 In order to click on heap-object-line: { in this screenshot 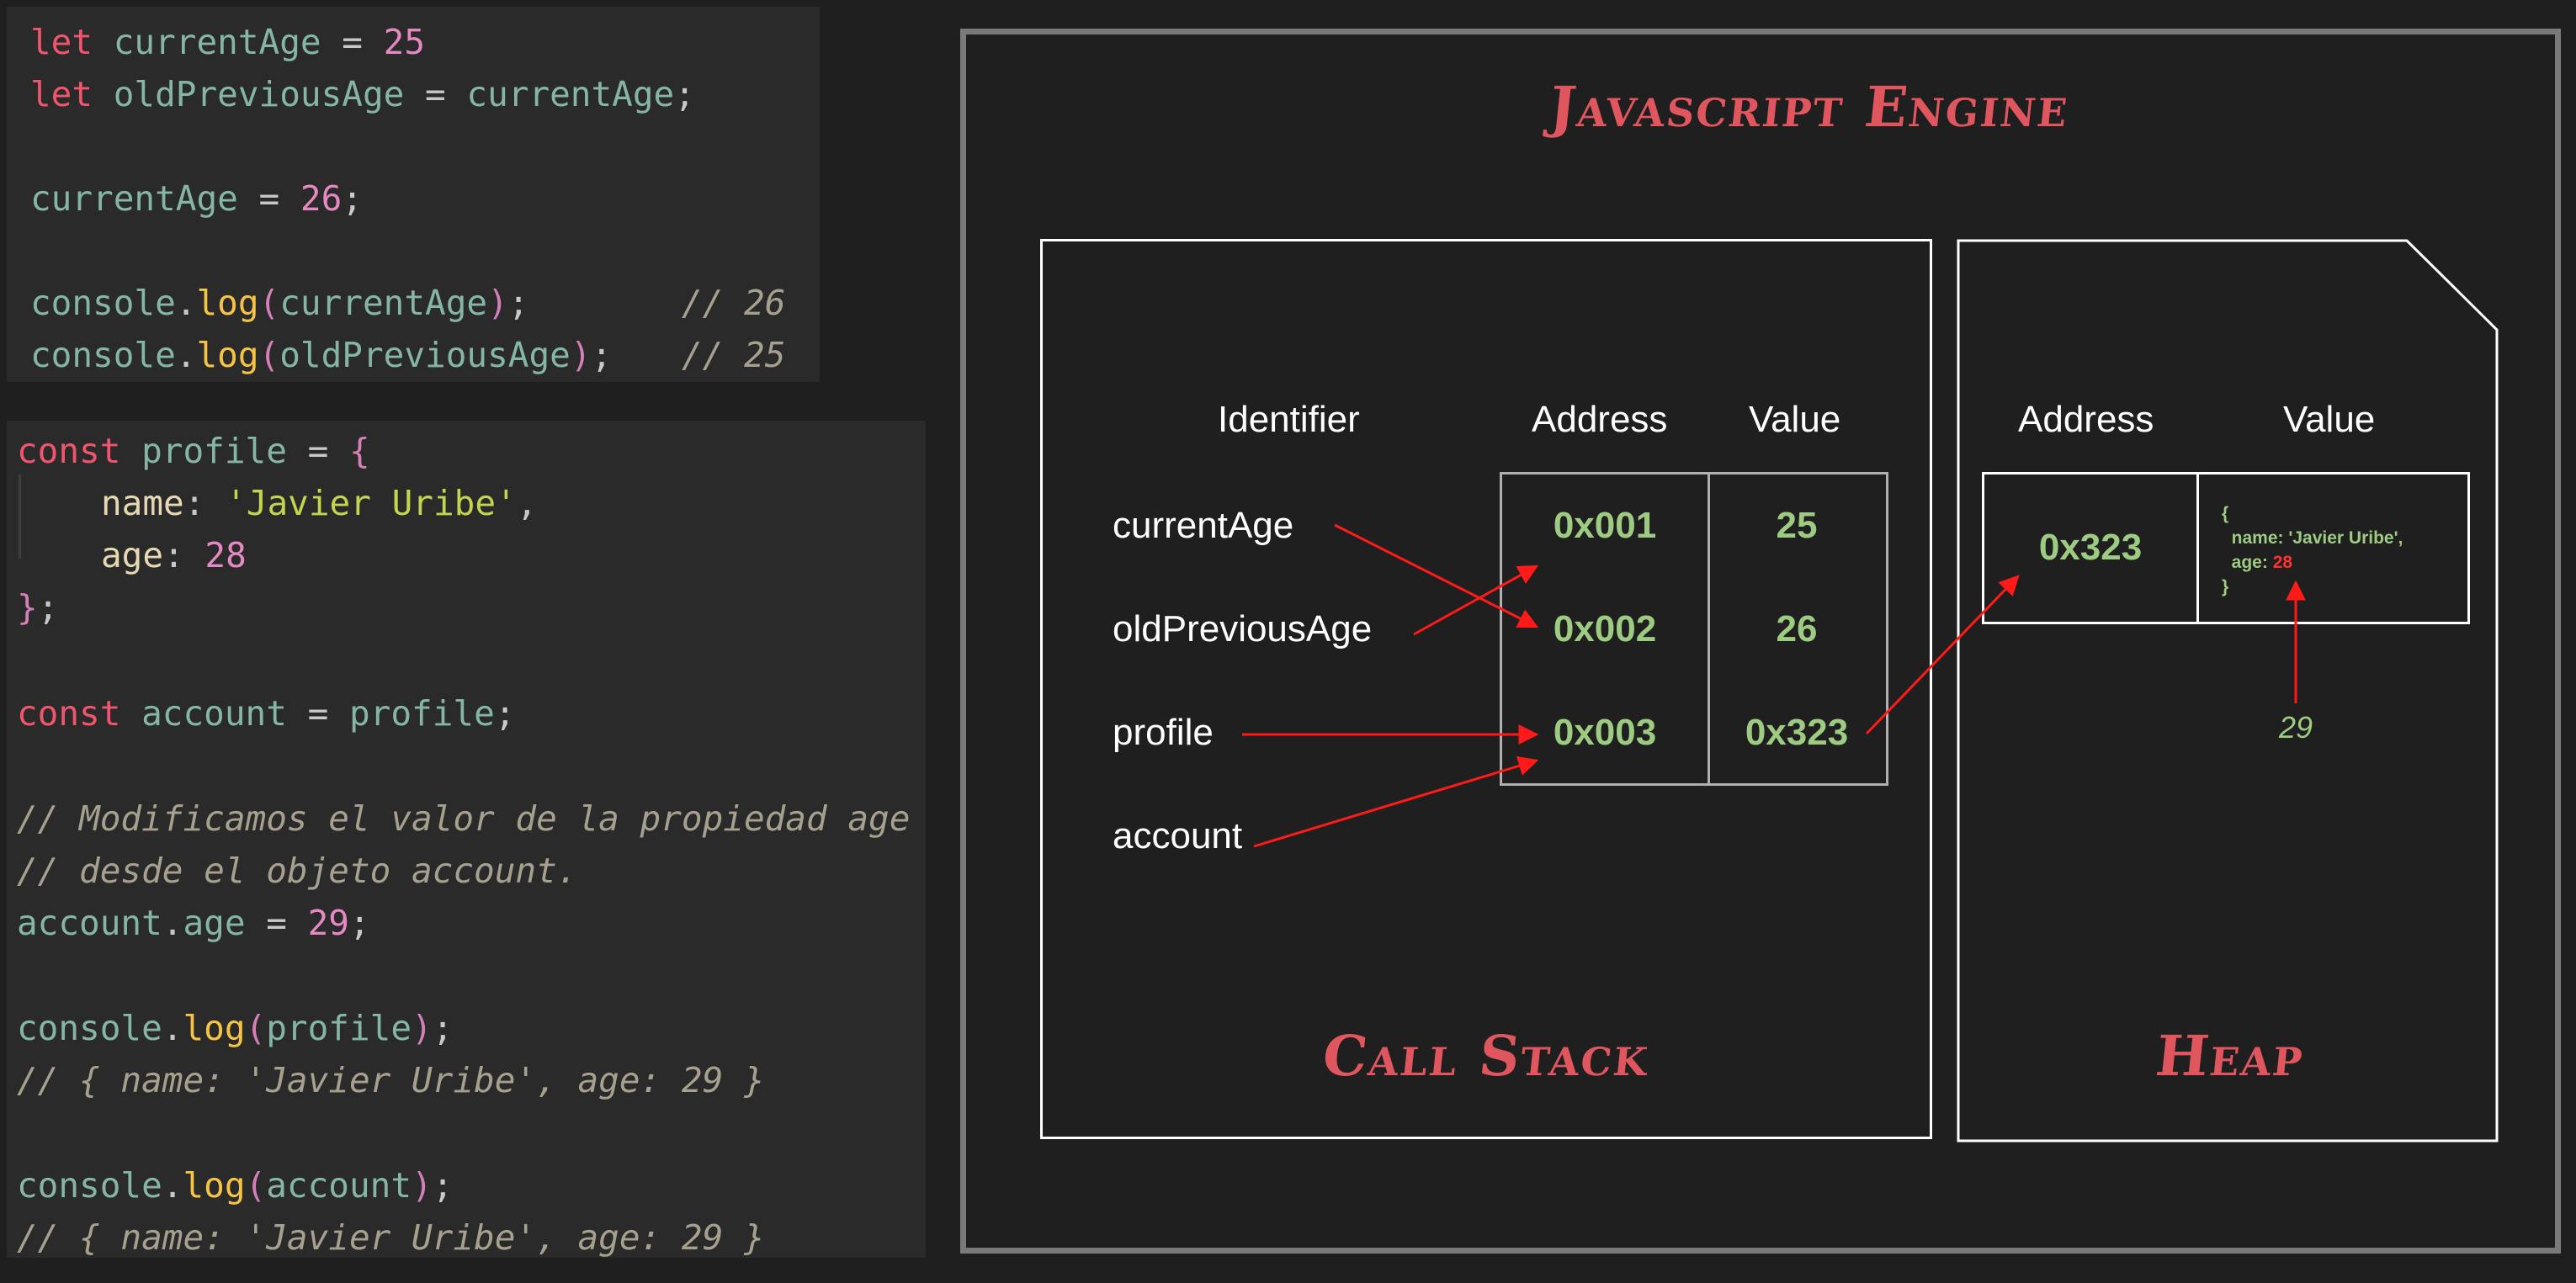, I will do `click(2225, 513)`.